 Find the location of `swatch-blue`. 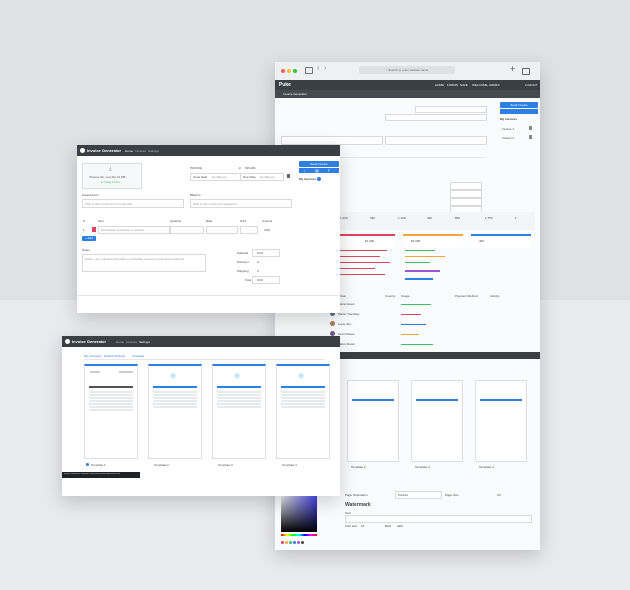

swatch-blue is located at coordinates (294, 542).